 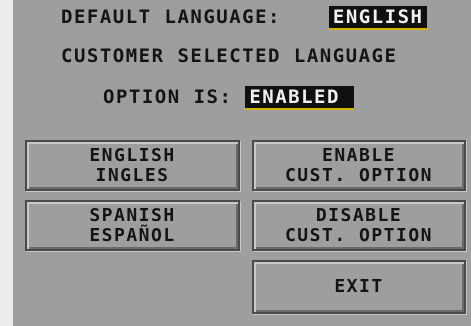 I want to click on option-status-line: OPTION IS: ENABLED, so click(x=228, y=98).